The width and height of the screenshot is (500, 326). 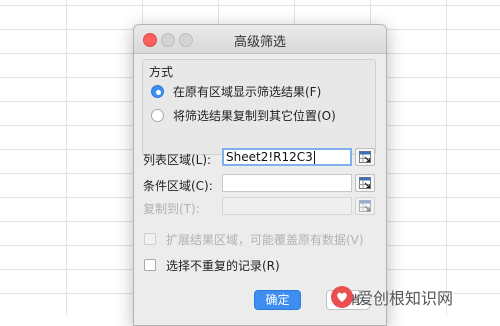 I want to click on extend-area-checkbox, so click(x=150, y=239).